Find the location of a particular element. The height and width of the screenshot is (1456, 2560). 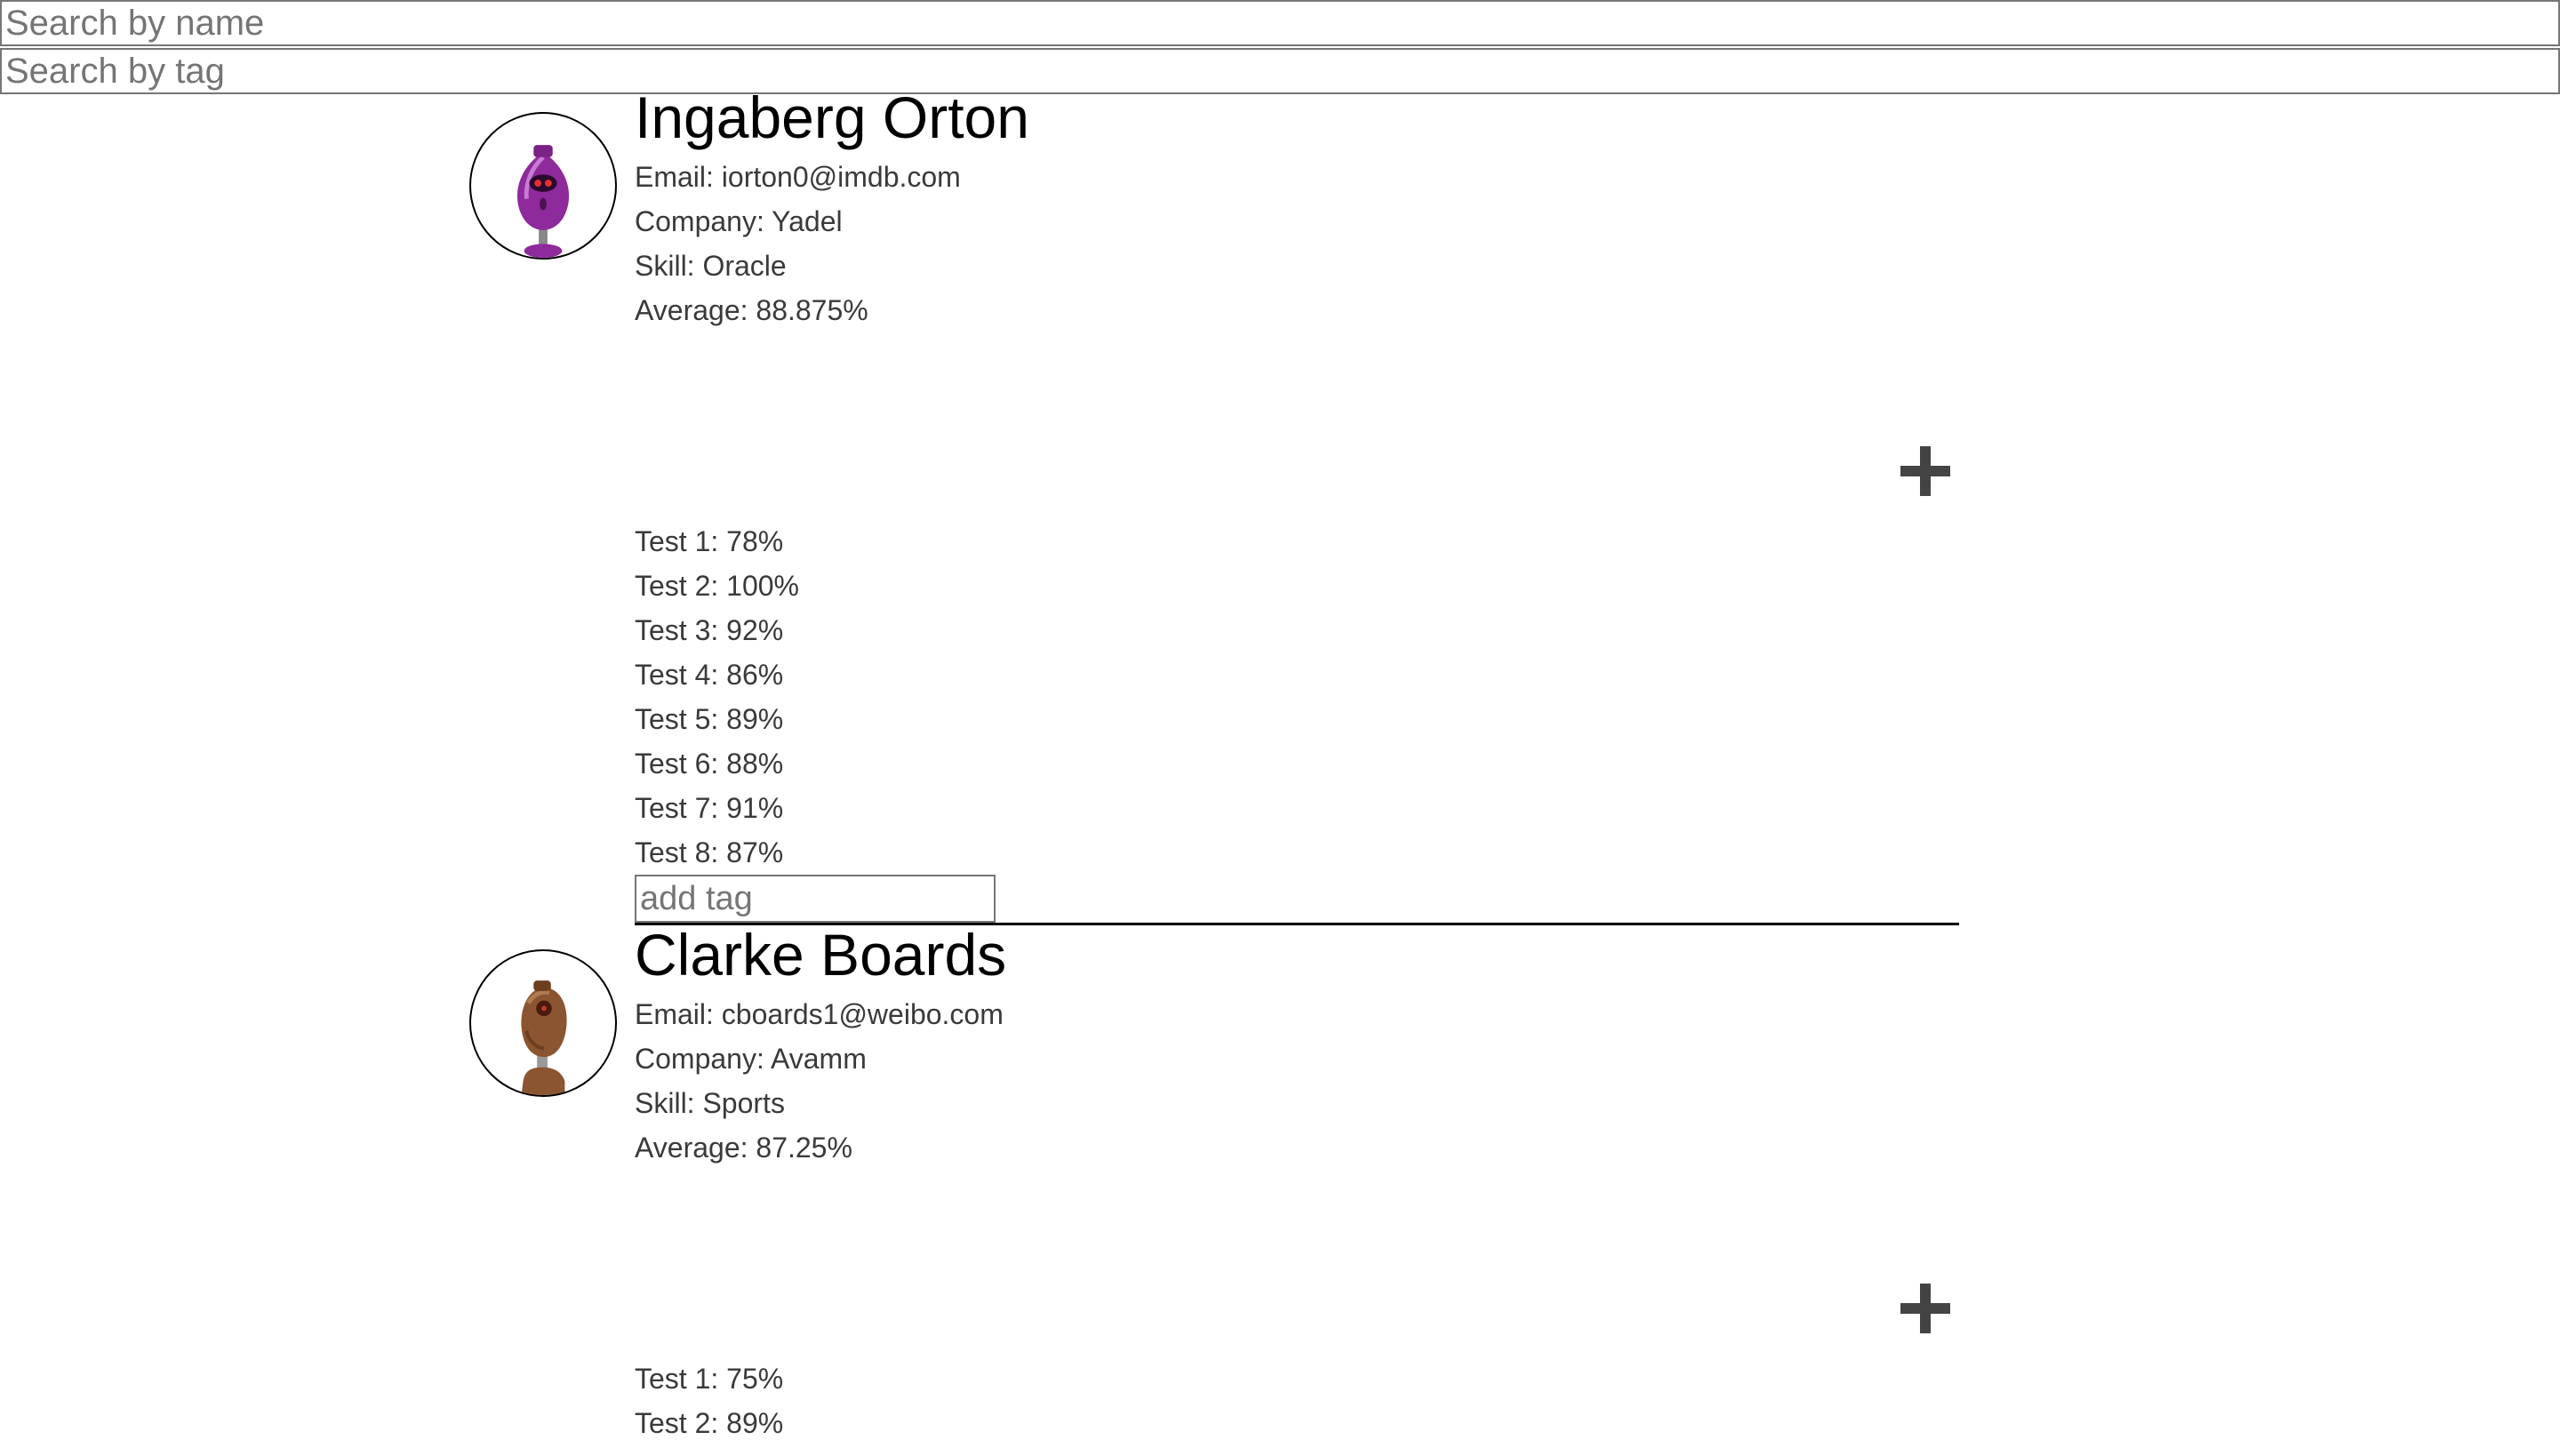

student-avatar is located at coordinates (543, 186).